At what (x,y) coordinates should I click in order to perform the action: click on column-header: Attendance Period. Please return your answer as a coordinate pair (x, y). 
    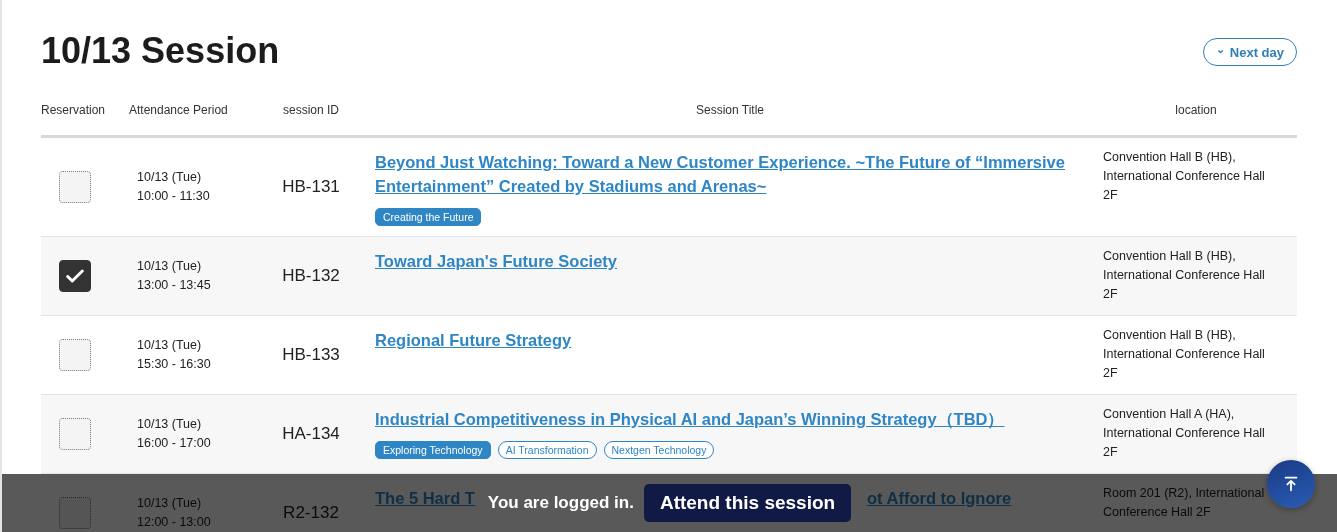
    Looking at the image, I should click on (179, 111).